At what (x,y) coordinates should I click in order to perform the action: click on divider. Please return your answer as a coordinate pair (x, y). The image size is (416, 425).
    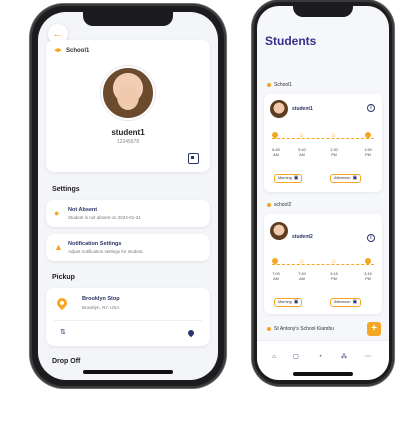
    Looking at the image, I should click on (128, 320).